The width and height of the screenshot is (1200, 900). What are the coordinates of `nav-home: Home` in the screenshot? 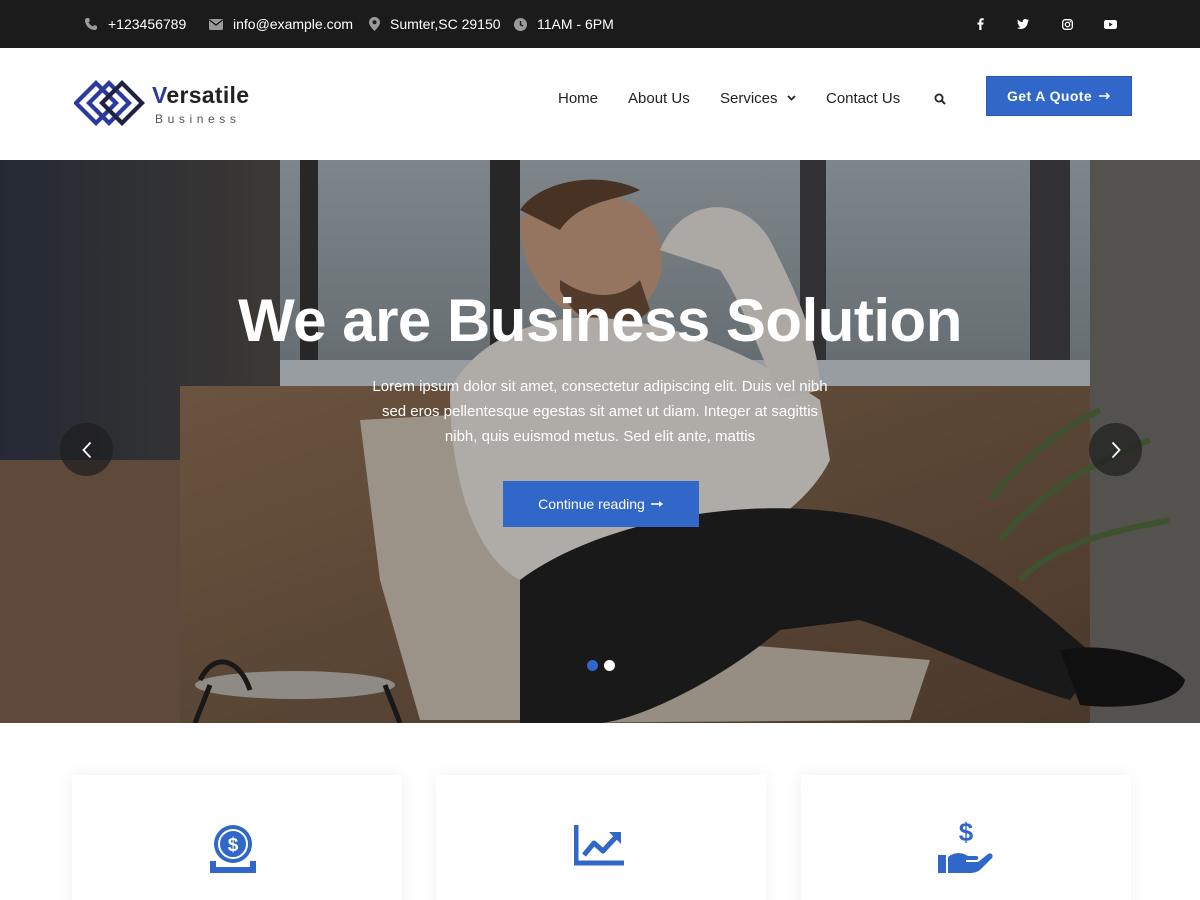 It's located at (578, 98).